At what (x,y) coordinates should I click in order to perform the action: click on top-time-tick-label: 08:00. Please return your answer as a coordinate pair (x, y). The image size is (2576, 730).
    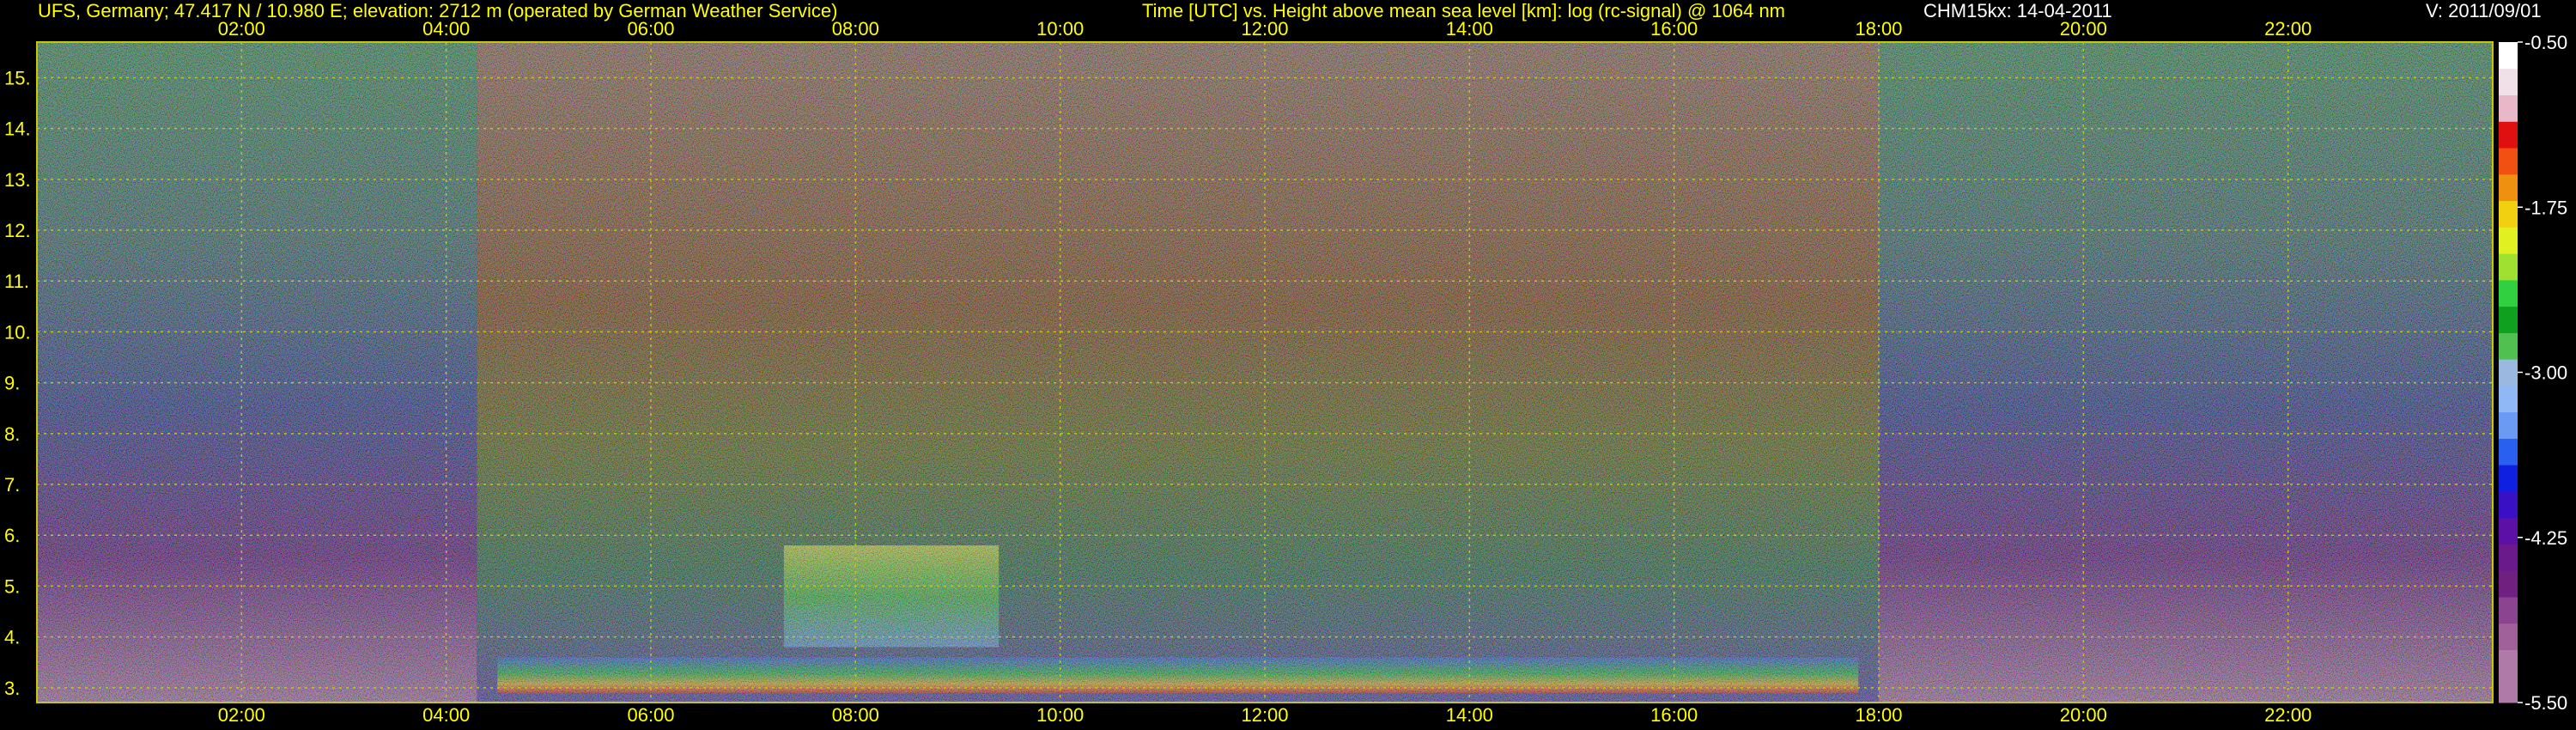
    Looking at the image, I should click on (856, 29).